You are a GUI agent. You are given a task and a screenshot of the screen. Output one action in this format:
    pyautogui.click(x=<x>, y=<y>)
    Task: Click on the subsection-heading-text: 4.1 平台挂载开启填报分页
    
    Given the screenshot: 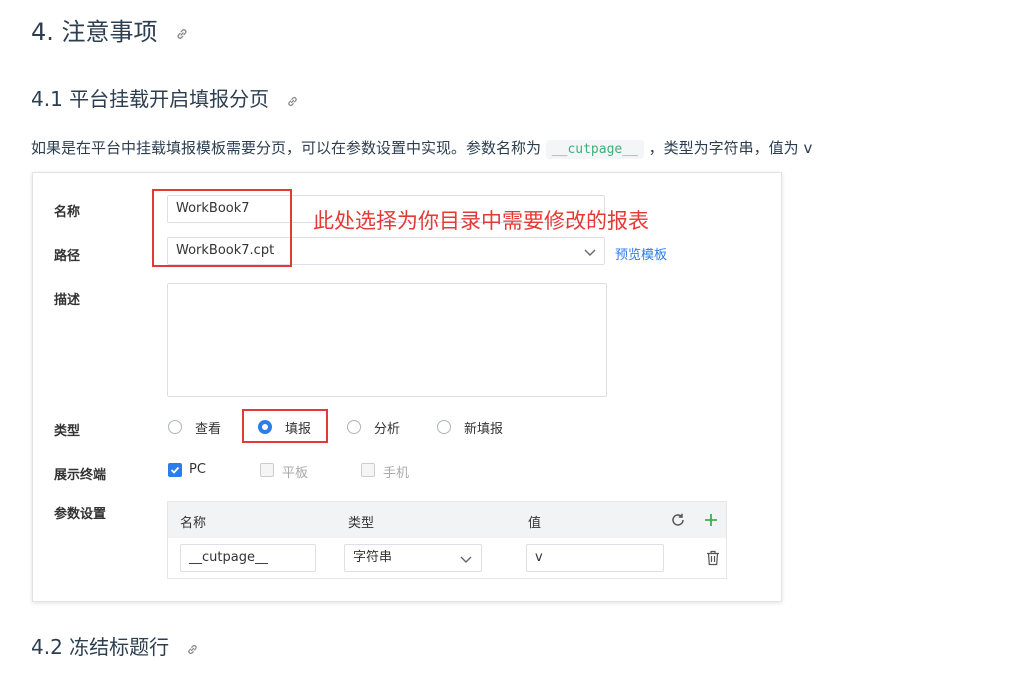 What is the action you would take?
    pyautogui.click(x=150, y=99)
    